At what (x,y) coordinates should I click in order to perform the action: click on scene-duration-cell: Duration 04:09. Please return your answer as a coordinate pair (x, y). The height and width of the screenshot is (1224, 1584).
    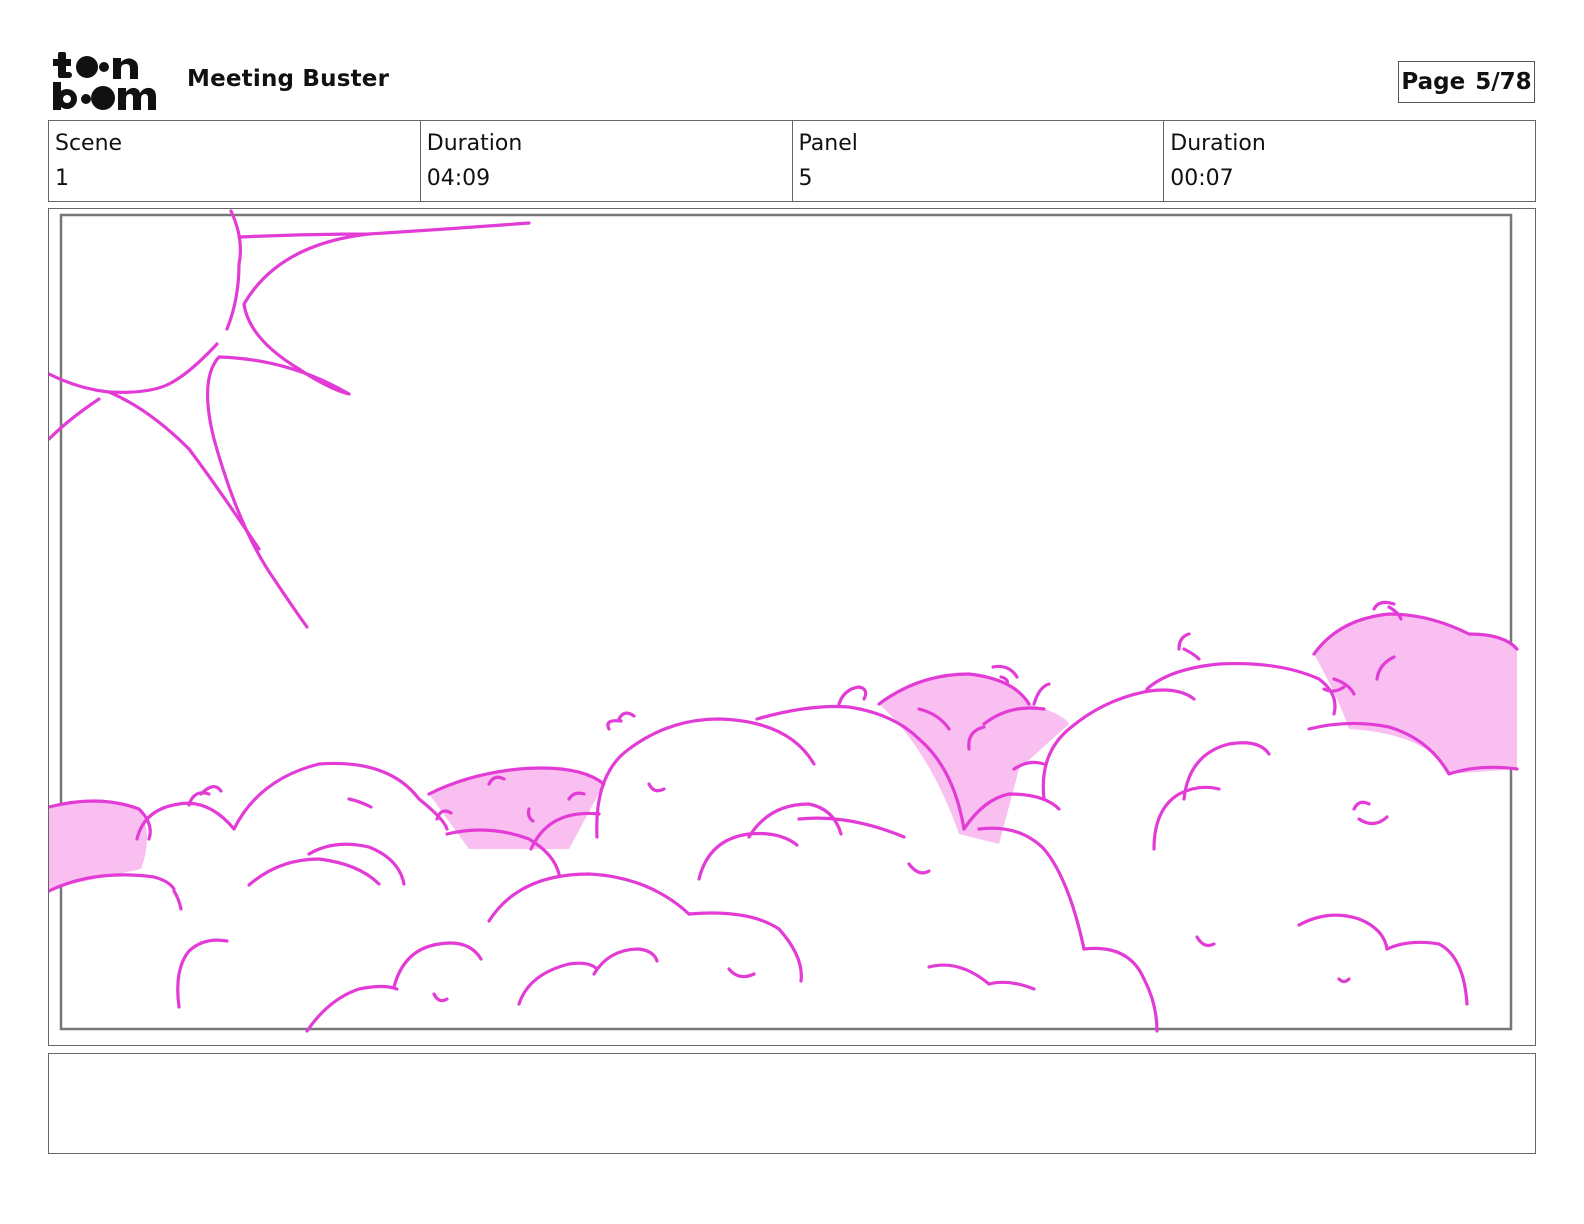
    Looking at the image, I should click on (607, 161).